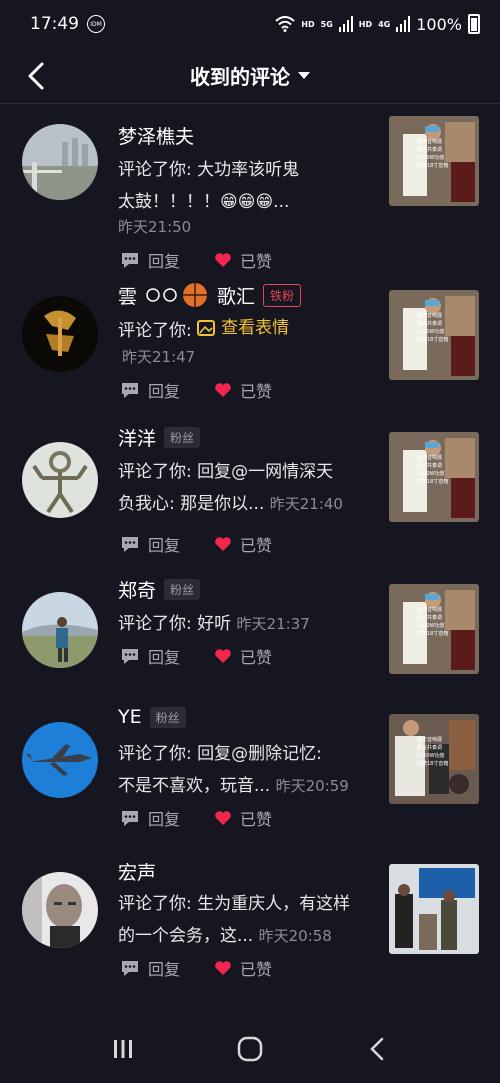  I want to click on user-name: 宏声, so click(137, 871).